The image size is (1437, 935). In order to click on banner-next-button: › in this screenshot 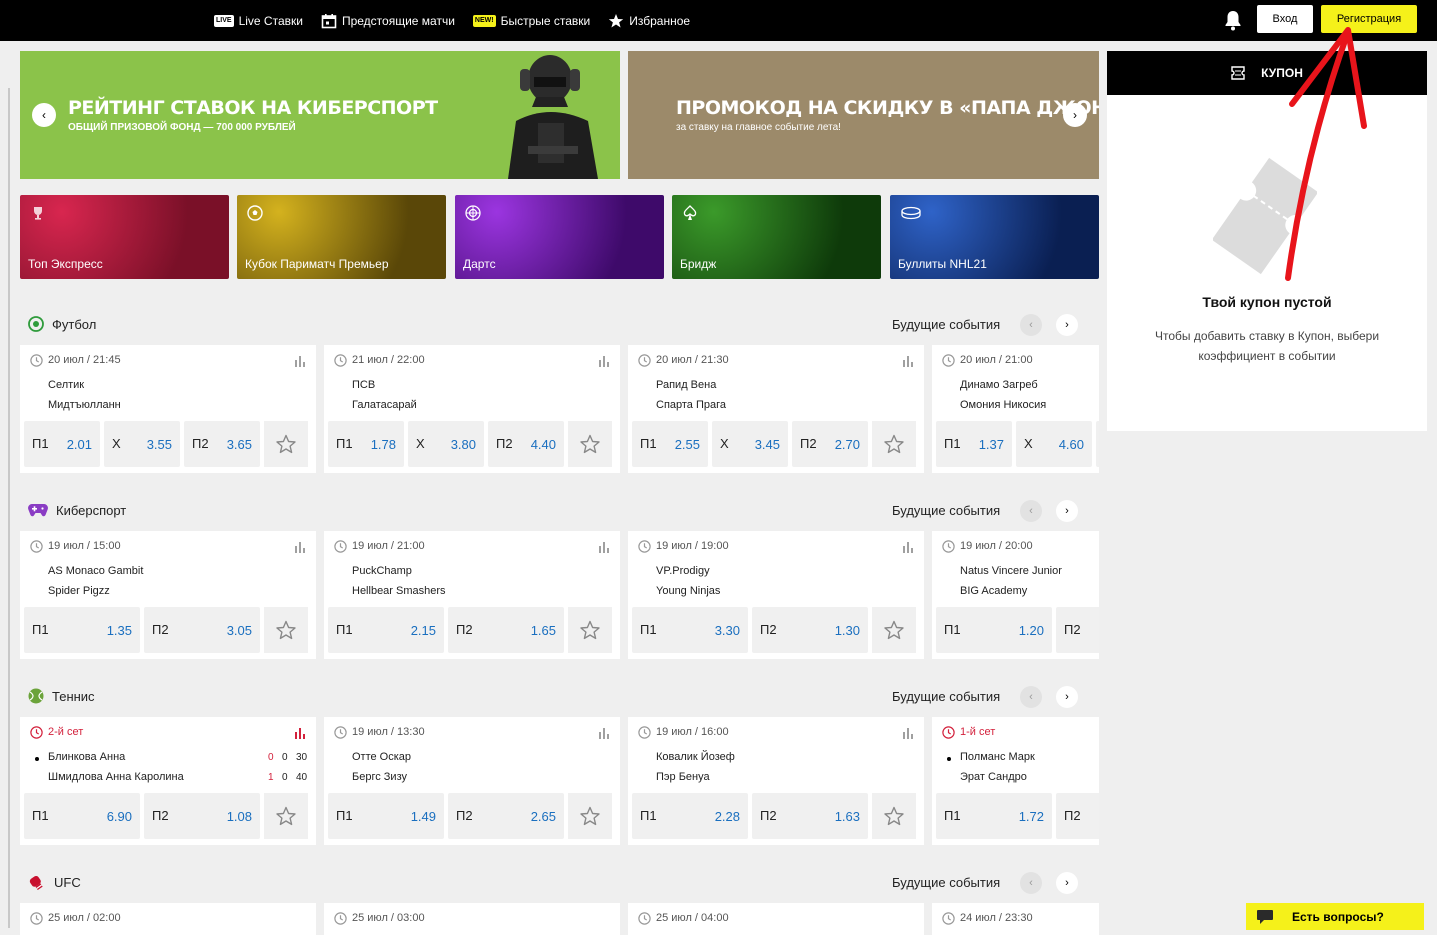, I will do `click(1075, 115)`.